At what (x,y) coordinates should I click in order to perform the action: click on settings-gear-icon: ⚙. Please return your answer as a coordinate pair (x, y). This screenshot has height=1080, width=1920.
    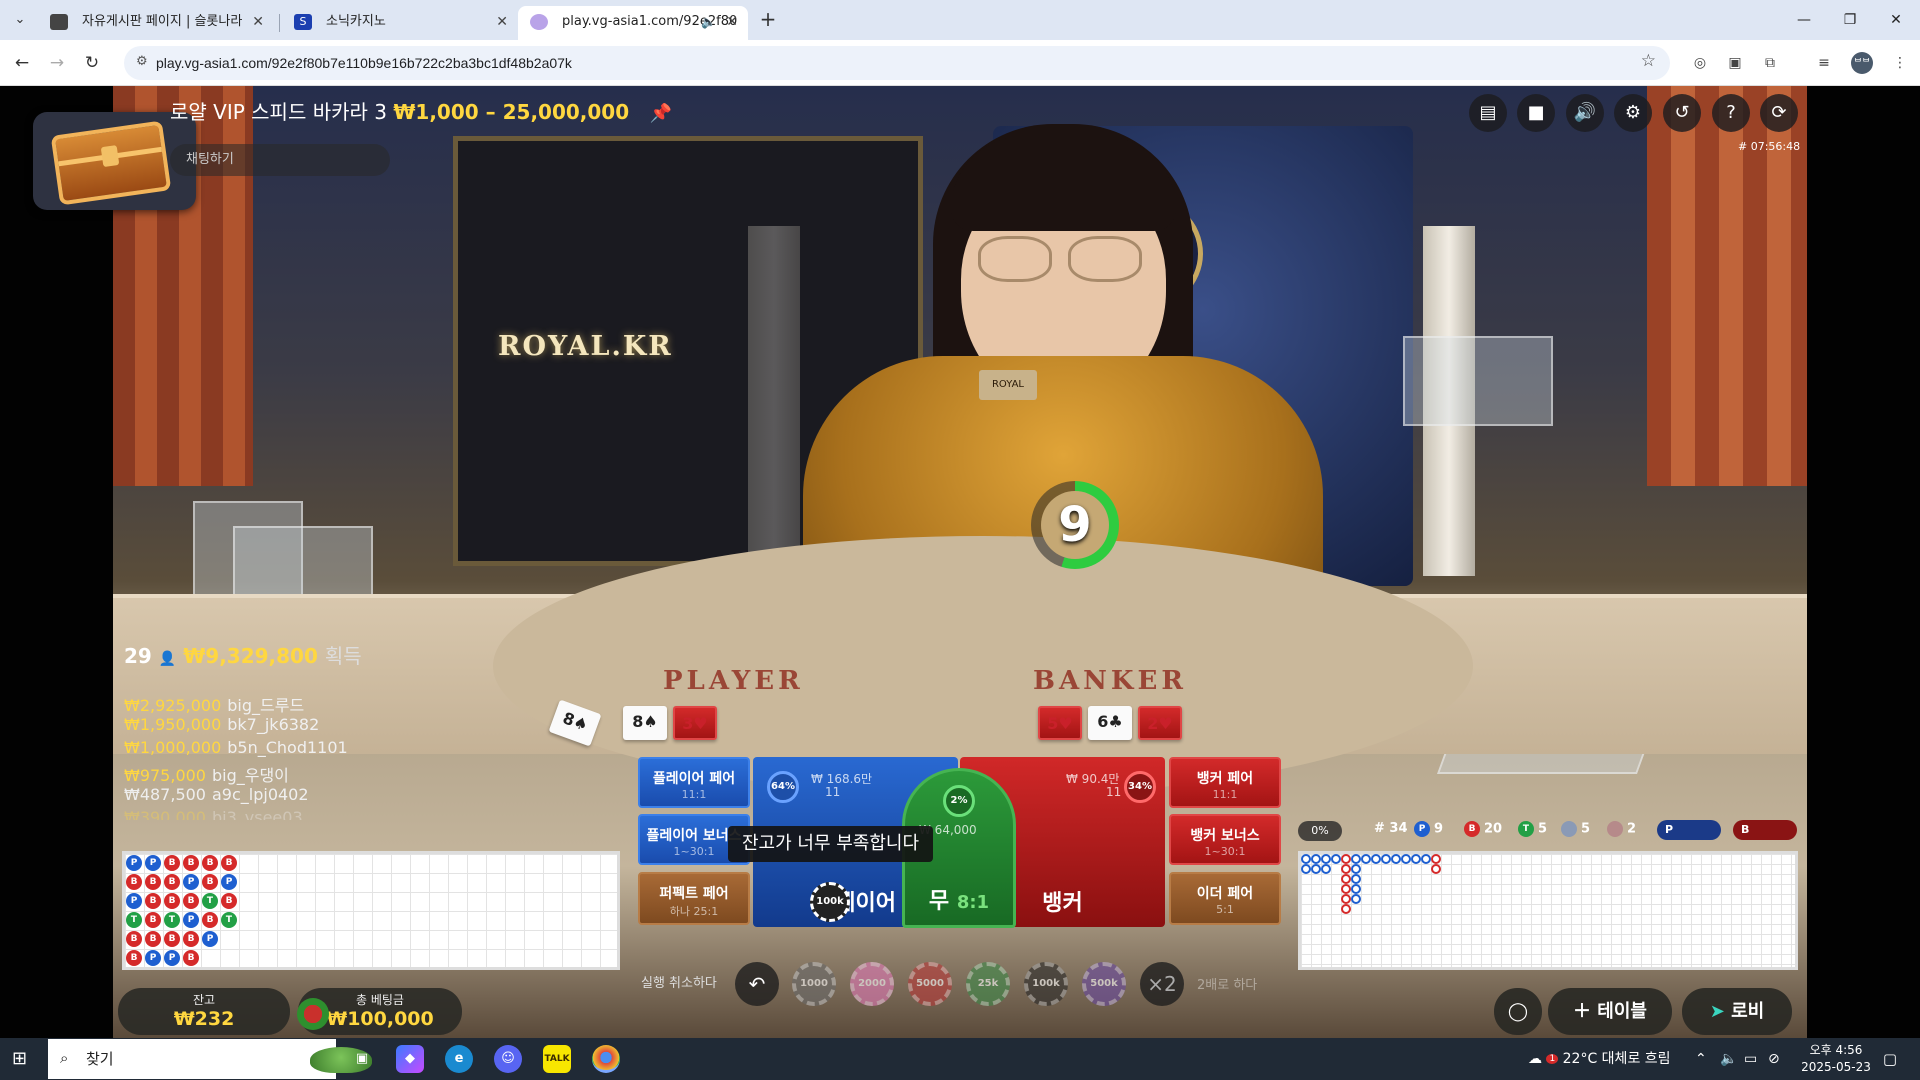
    Looking at the image, I should click on (1633, 113).